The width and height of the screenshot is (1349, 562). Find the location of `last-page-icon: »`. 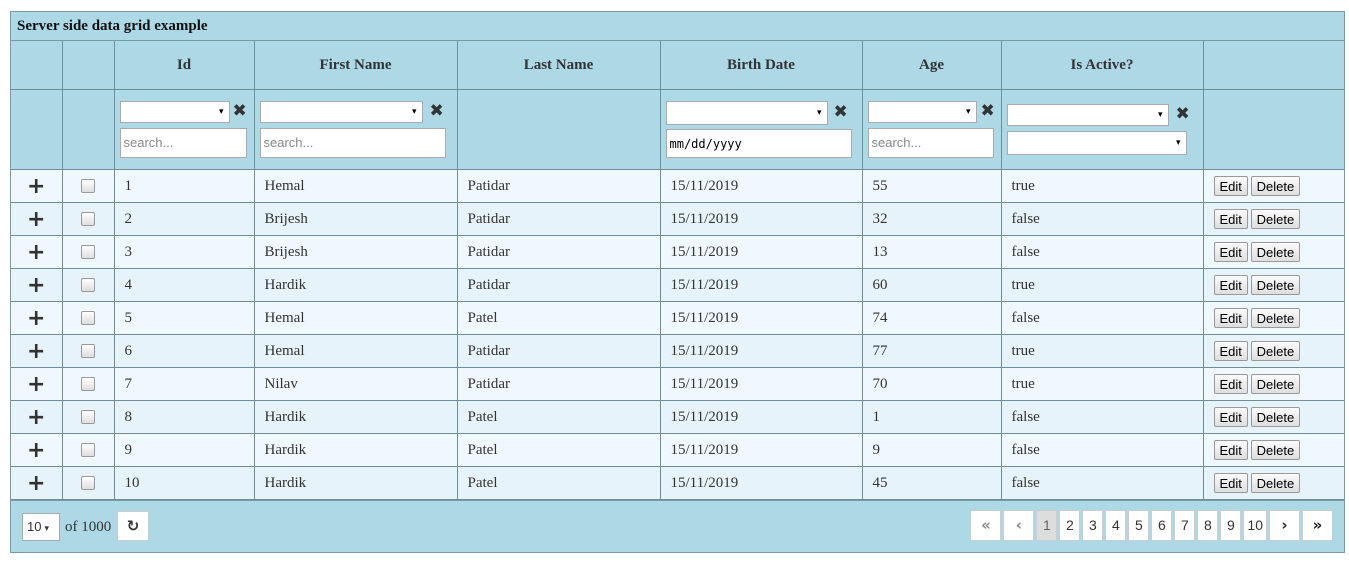

last-page-icon: » is located at coordinates (1317, 525).